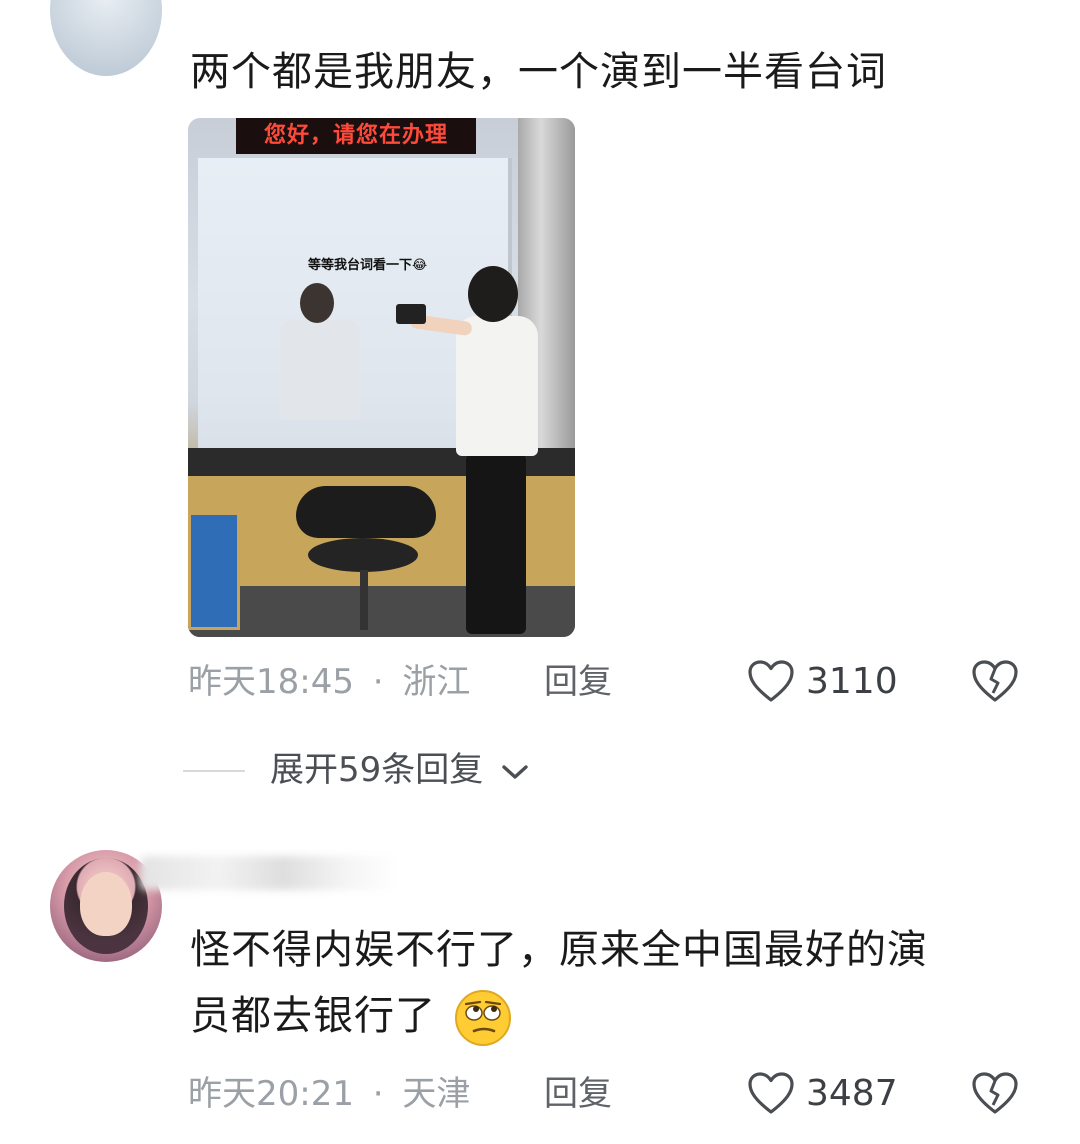 The image size is (1080, 1144). What do you see at coordinates (271, 682) in the screenshot?
I see `comment-time: 昨天18:45` at bounding box center [271, 682].